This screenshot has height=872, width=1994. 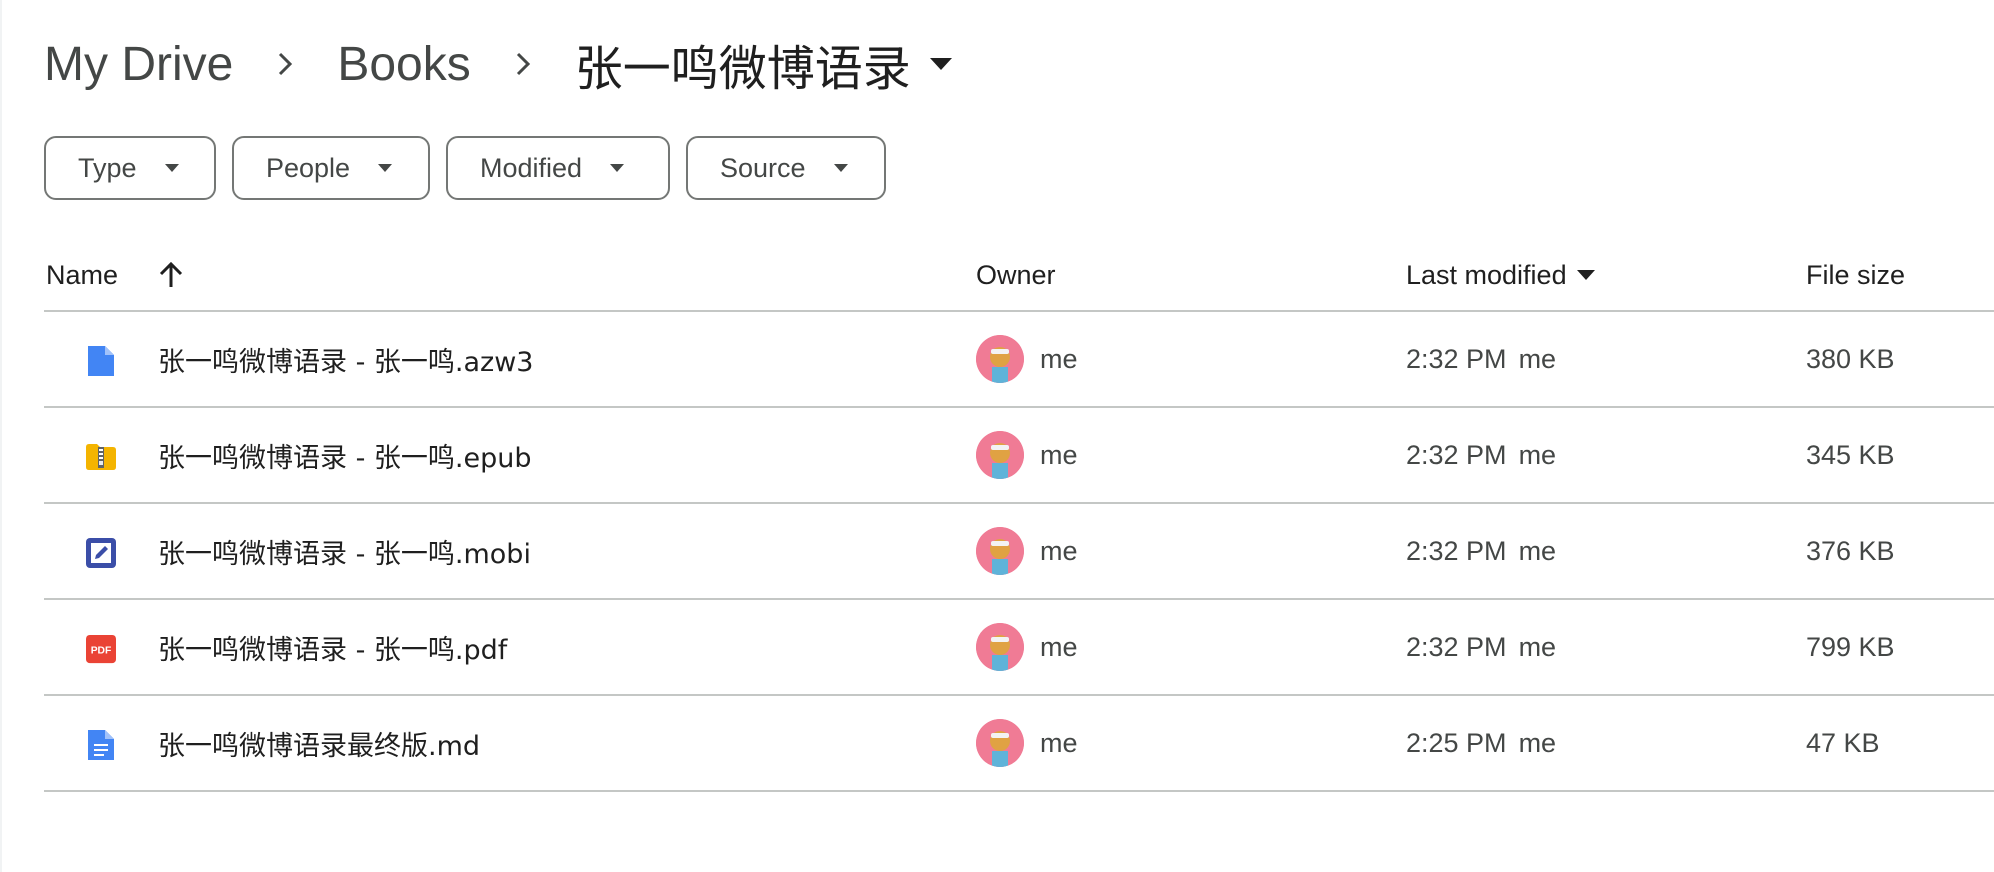 What do you see at coordinates (101, 745) in the screenshot?
I see `text-doc-icon` at bounding box center [101, 745].